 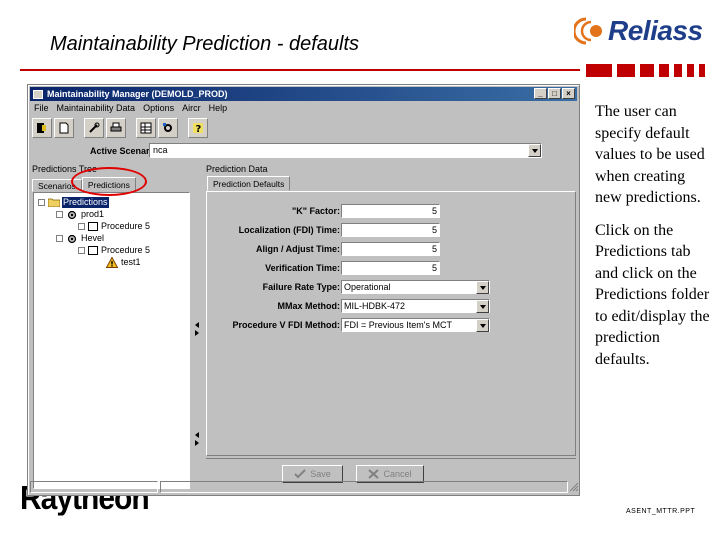 I want to click on tree-node-test1: test1, so click(x=124, y=262).